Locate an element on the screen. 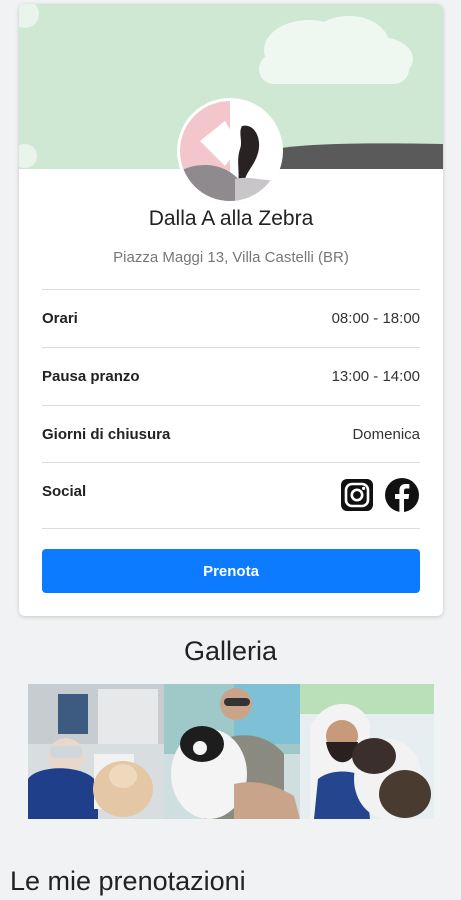 The width and height of the screenshot is (461, 900). facebook-icon is located at coordinates (402, 495).